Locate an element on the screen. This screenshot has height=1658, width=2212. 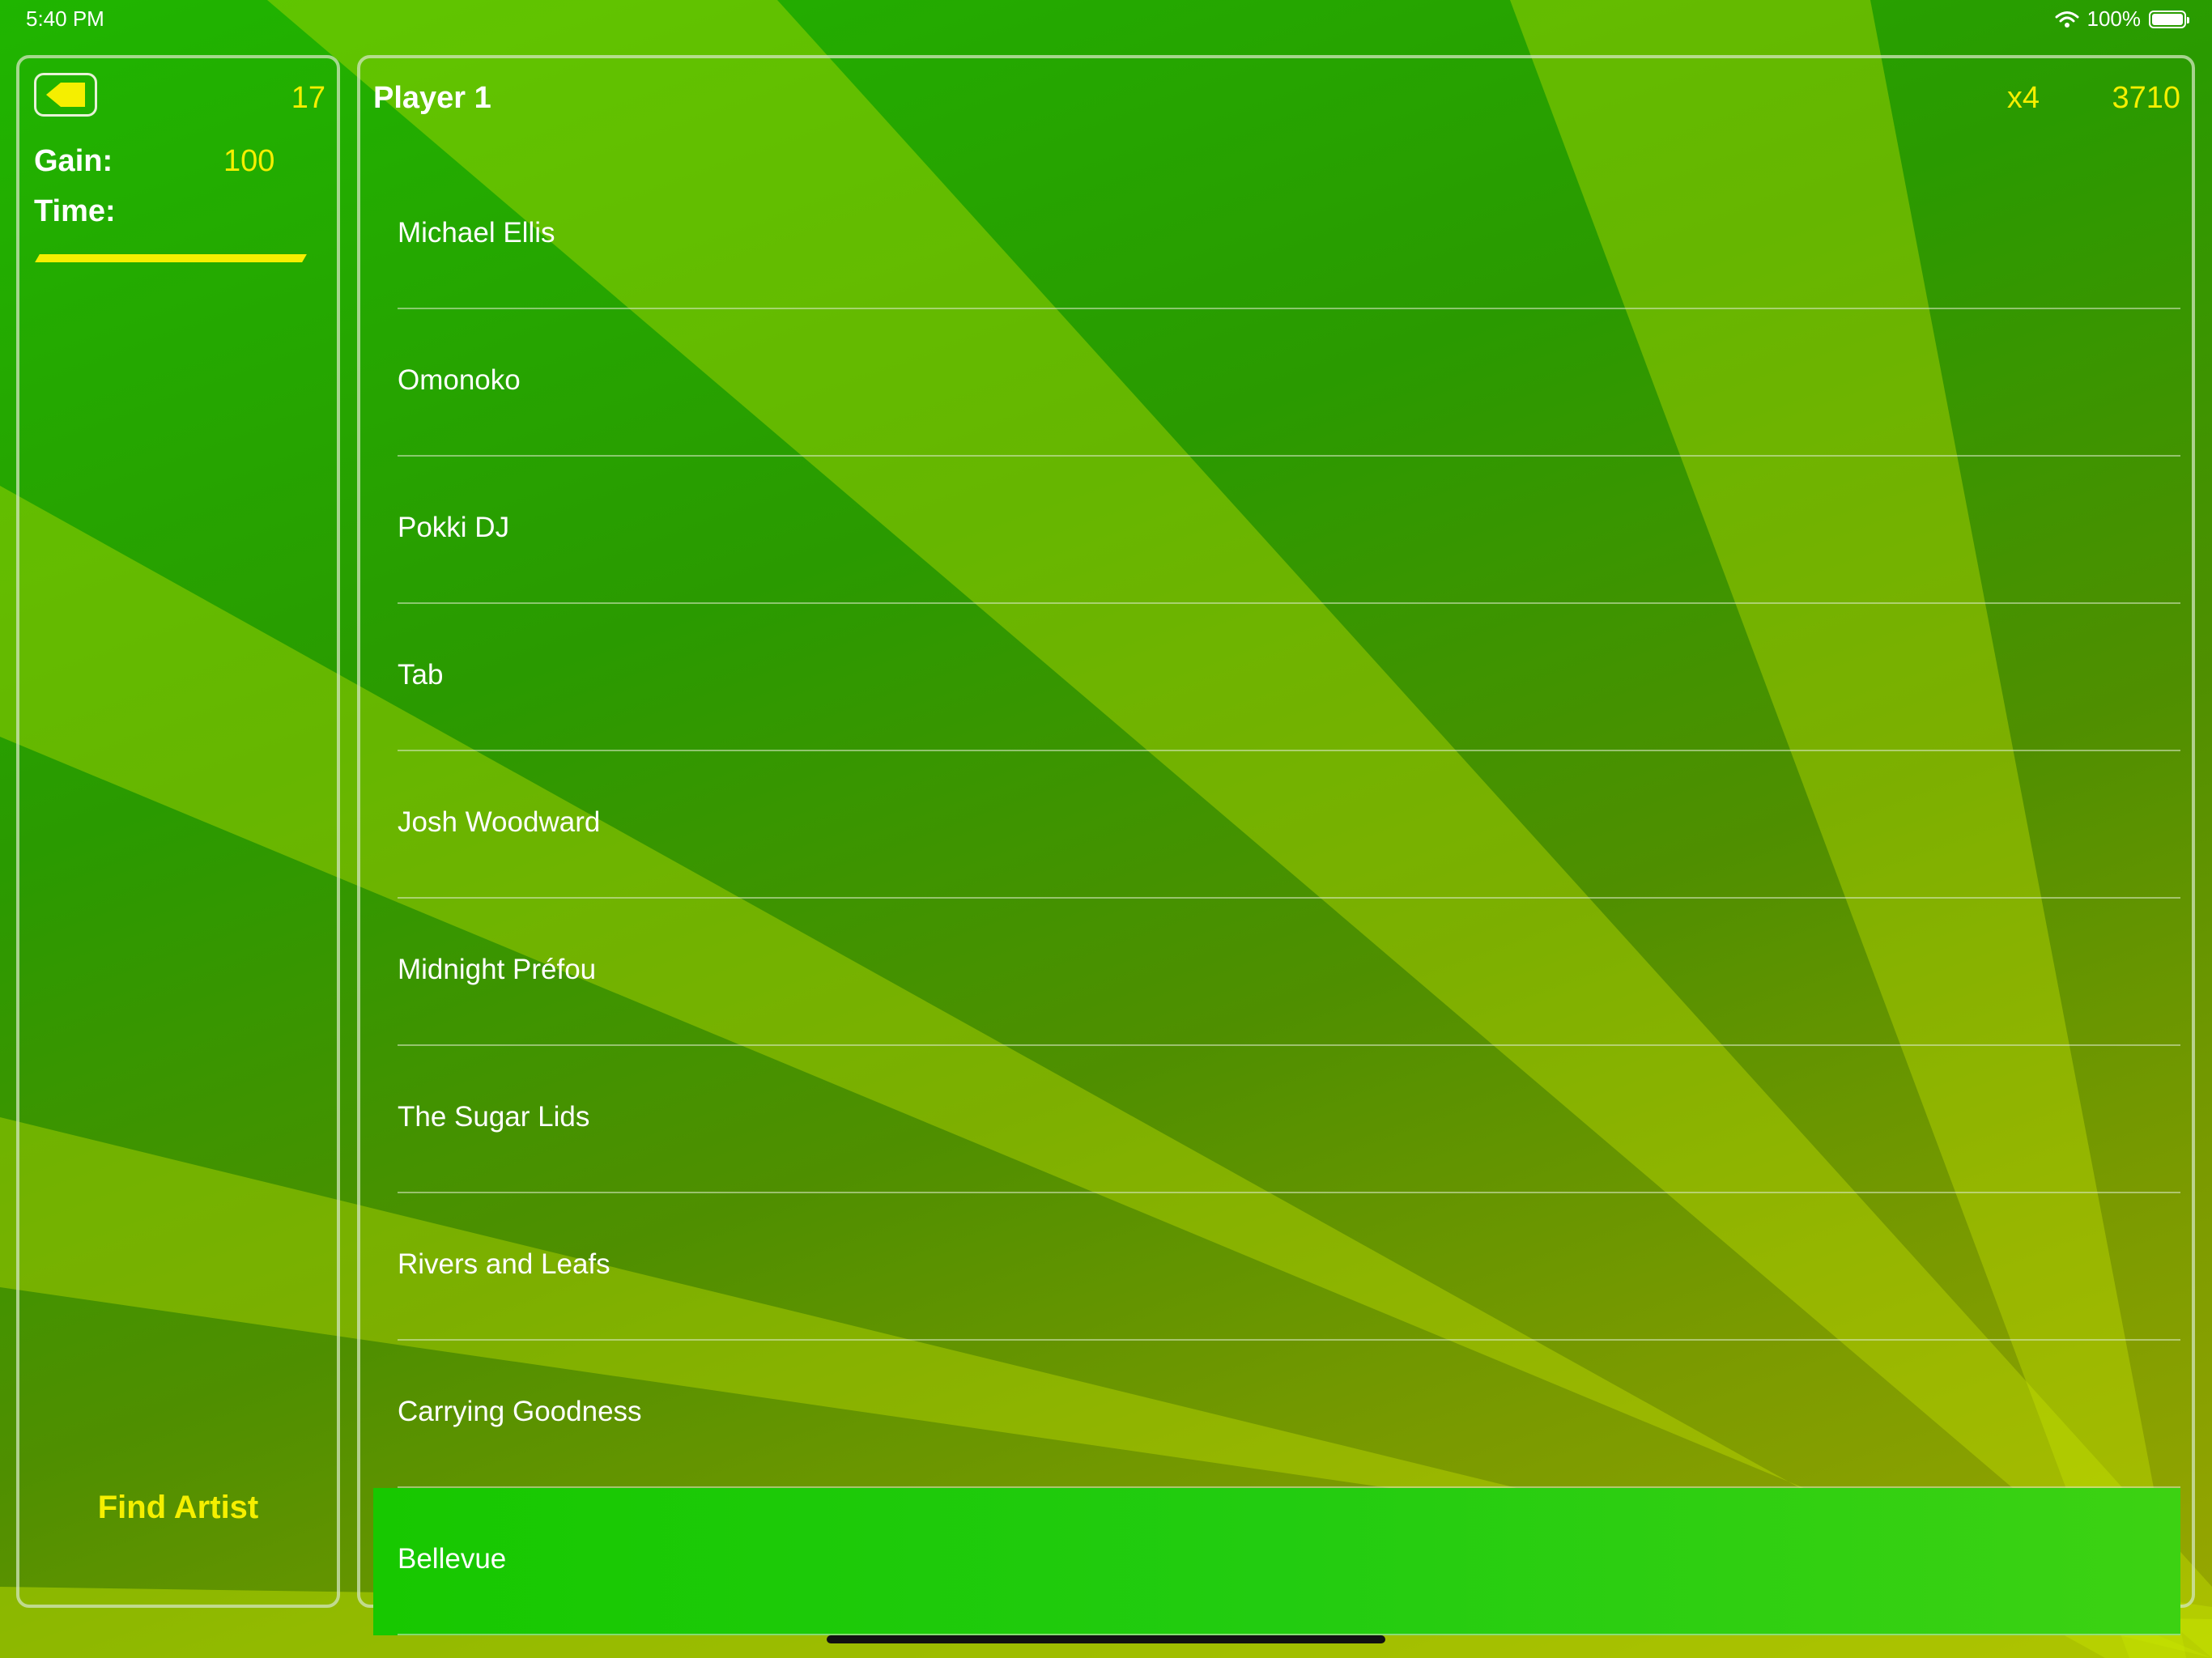
artist-row: The Sugar Lids is located at coordinates (1277, 1119).